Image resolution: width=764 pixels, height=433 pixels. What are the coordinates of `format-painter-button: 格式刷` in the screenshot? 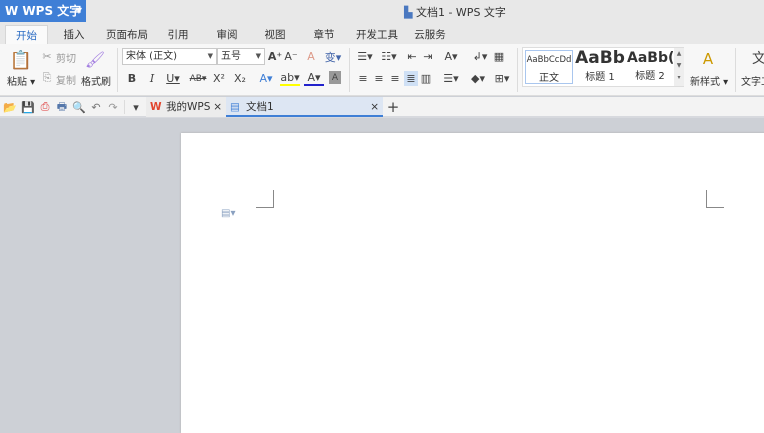 It's located at (96, 80).